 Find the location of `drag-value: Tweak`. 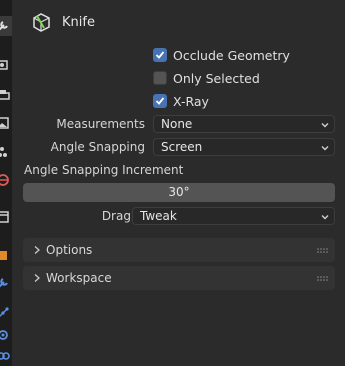

drag-value: Tweak is located at coordinates (158, 216).